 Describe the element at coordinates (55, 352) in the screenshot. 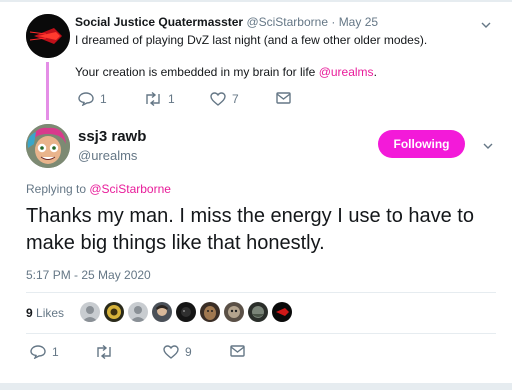

I see `reply-count: 1` at that location.